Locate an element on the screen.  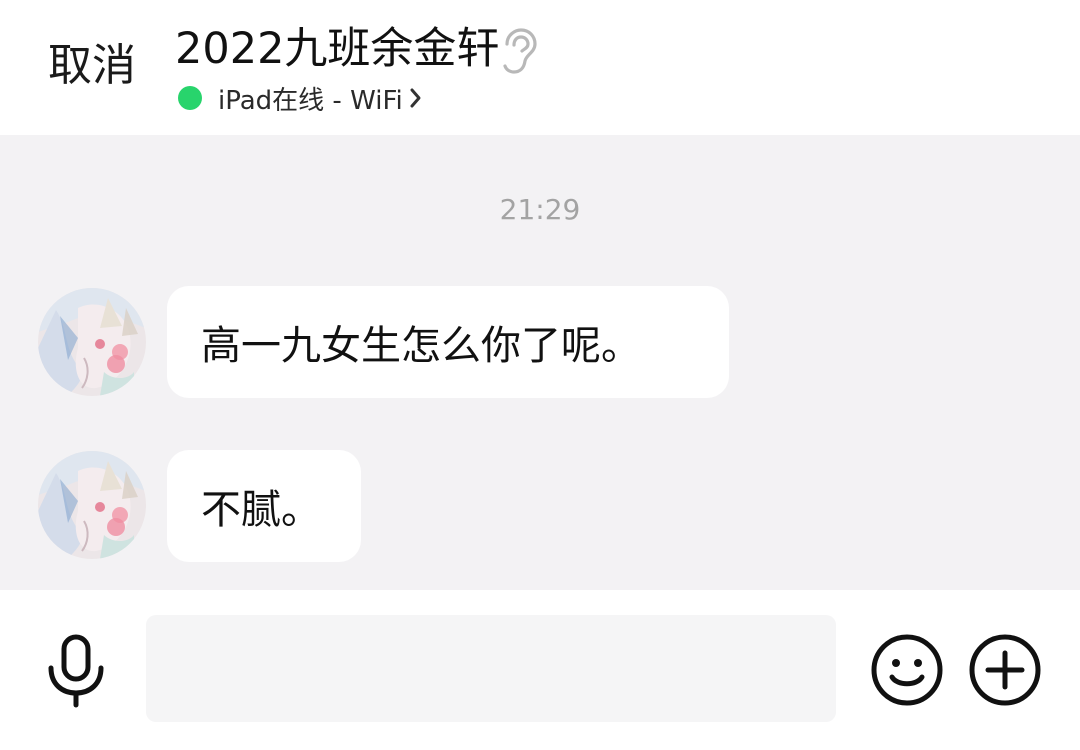
chat-title: 2022九班余金轩 is located at coordinates (337, 49).